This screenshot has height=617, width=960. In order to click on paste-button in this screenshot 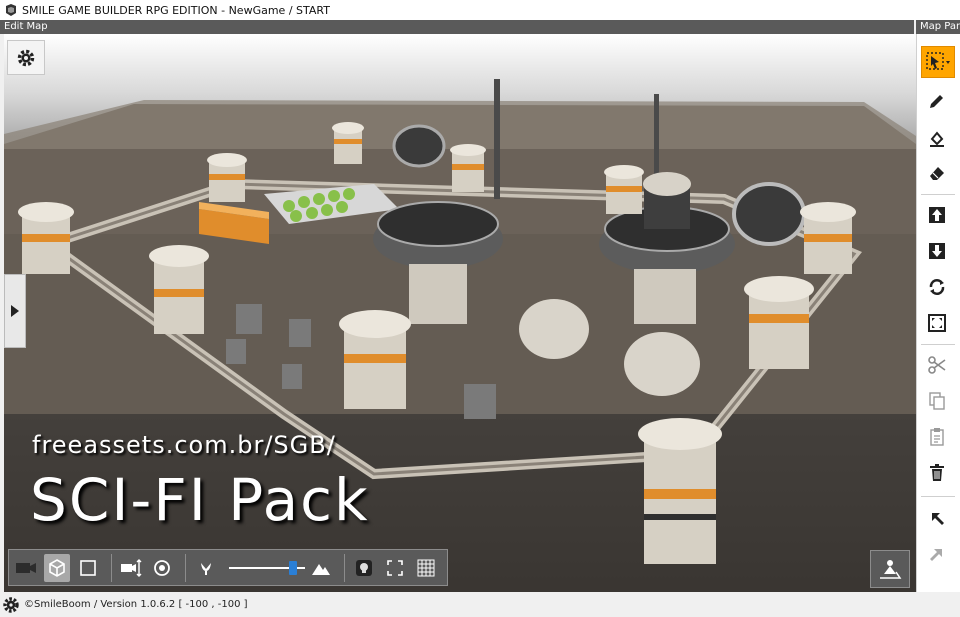, I will do `click(937, 437)`.